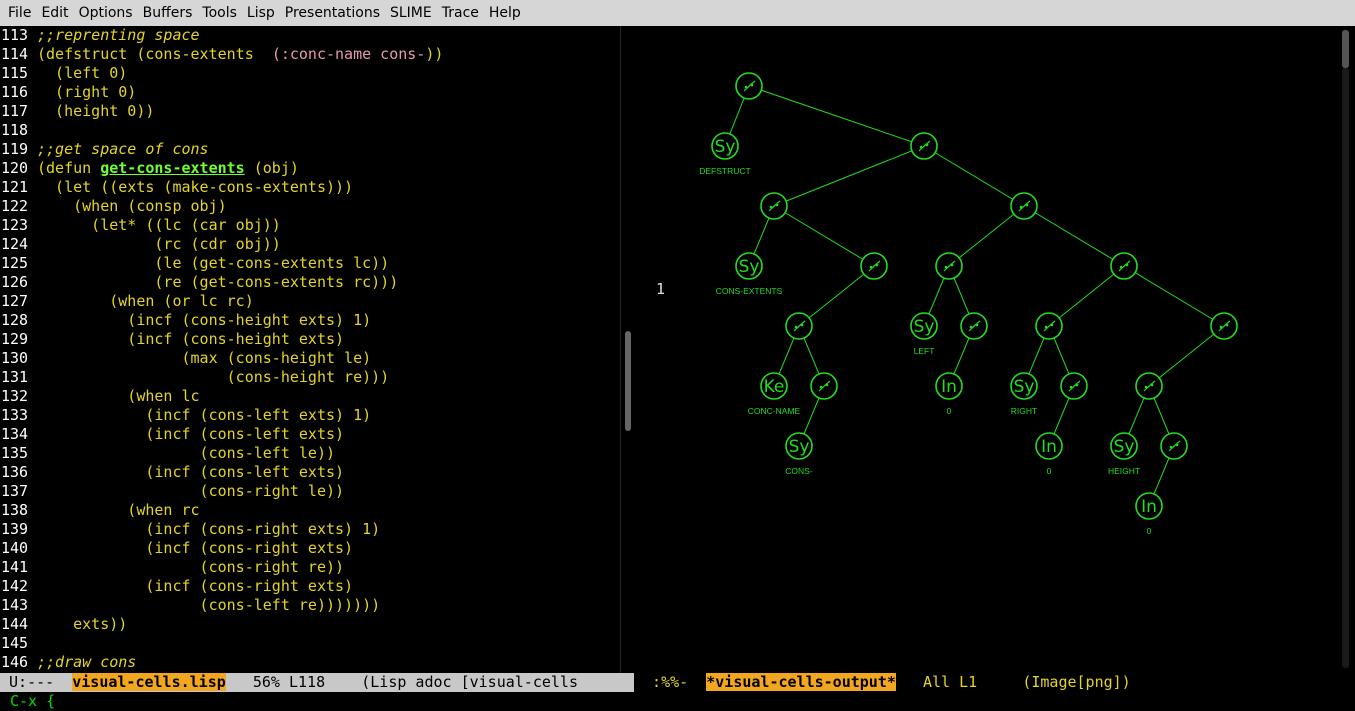 The width and height of the screenshot is (1355, 711). What do you see at coordinates (204, 358) in the screenshot?
I see `code-text: (max (cons-height le)` at bounding box center [204, 358].